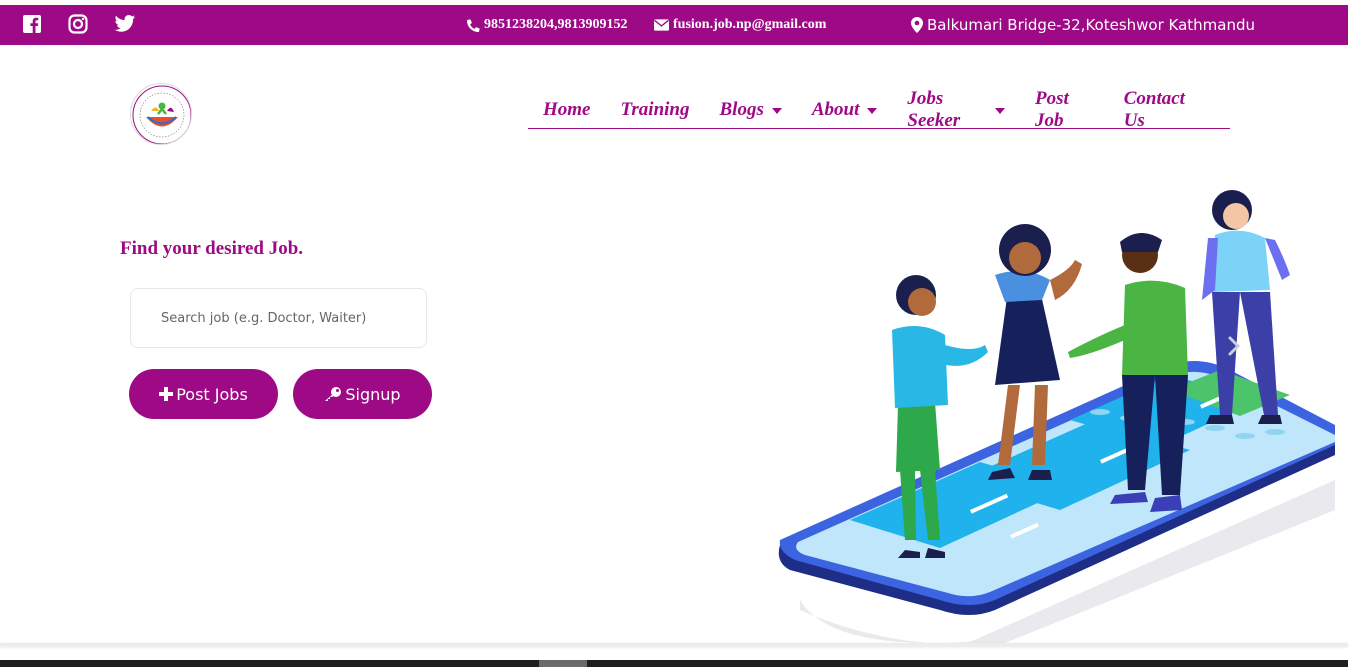 The height and width of the screenshot is (667, 1348). Describe the element at coordinates (166, 394) in the screenshot. I see `plus-icon` at that location.